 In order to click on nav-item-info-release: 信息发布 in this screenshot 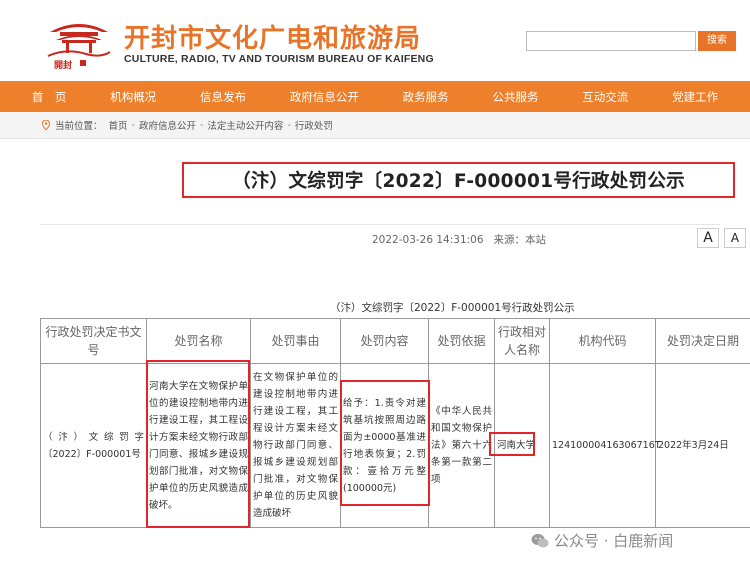, I will do `click(223, 97)`.